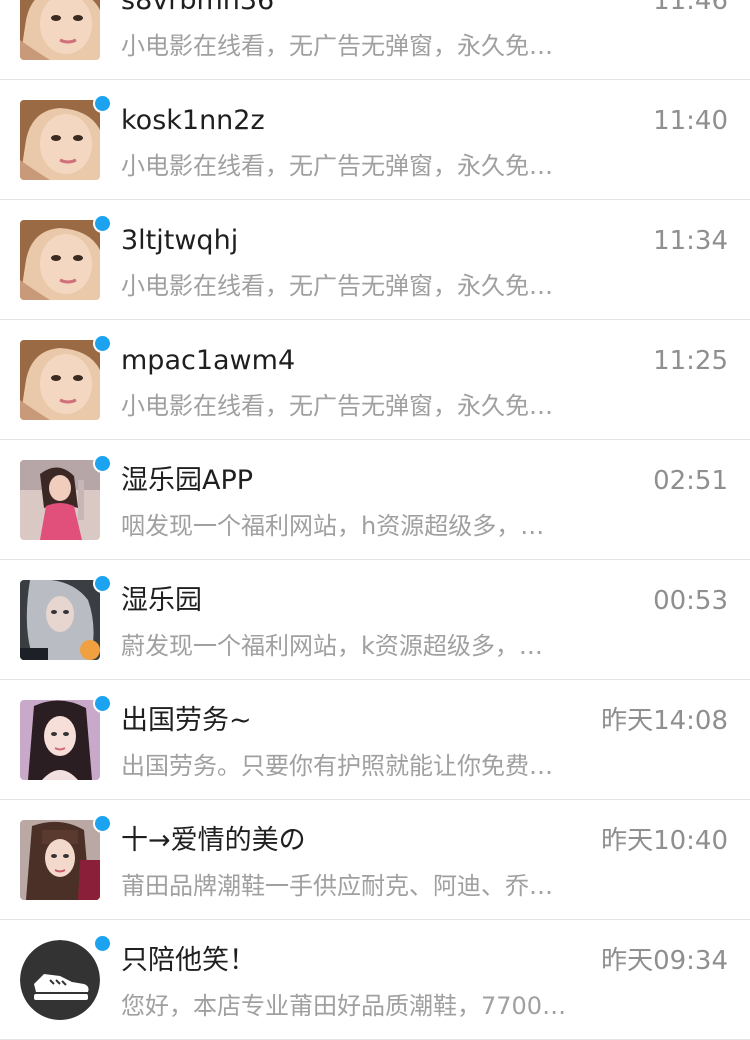  What do you see at coordinates (690, 241) in the screenshot?
I see `message-time: 11:34` at bounding box center [690, 241].